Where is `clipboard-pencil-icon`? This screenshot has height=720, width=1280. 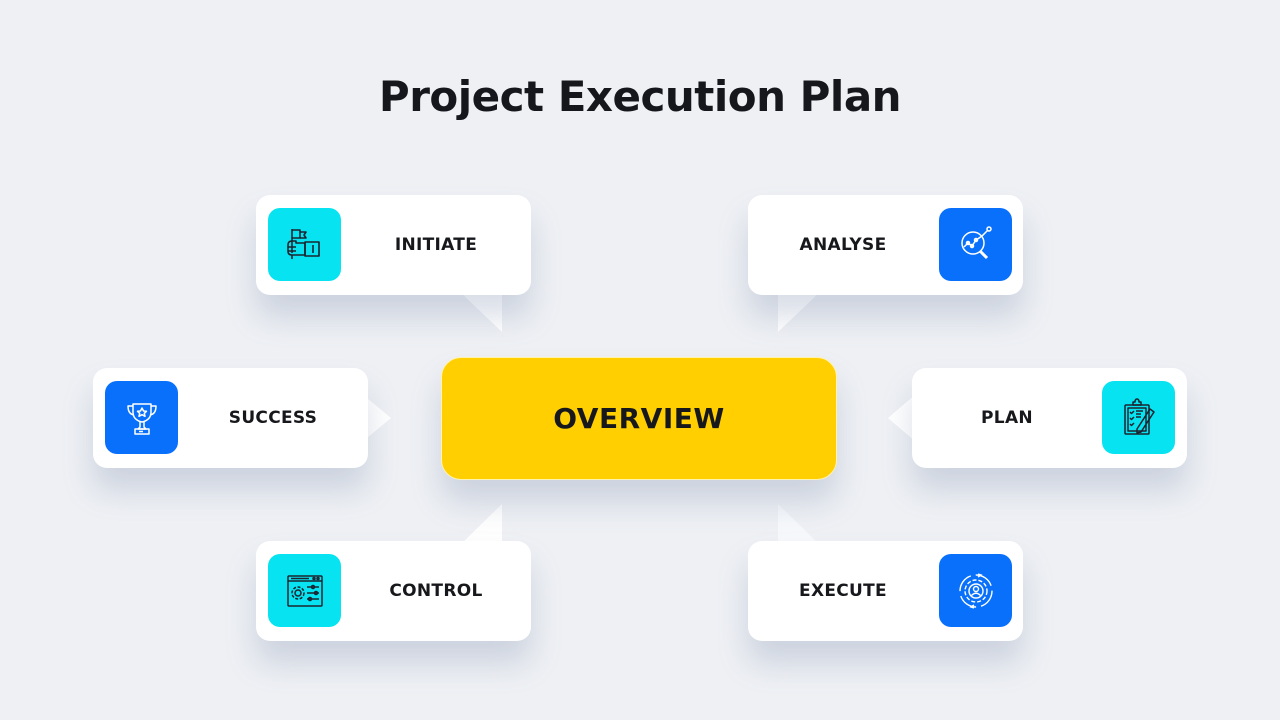
clipboard-pencil-icon is located at coordinates (1139, 416).